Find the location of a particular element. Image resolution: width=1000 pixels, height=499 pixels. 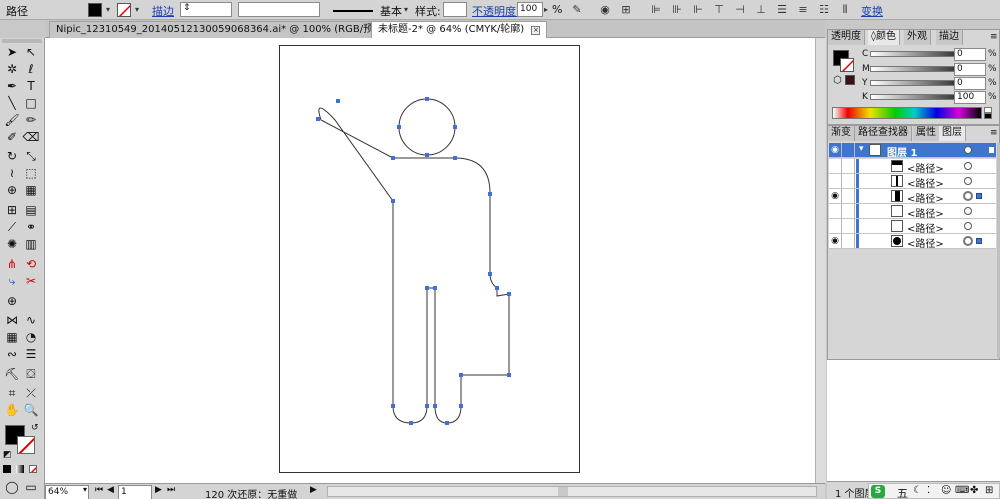

transform-link: 变换 is located at coordinates (872, 11).